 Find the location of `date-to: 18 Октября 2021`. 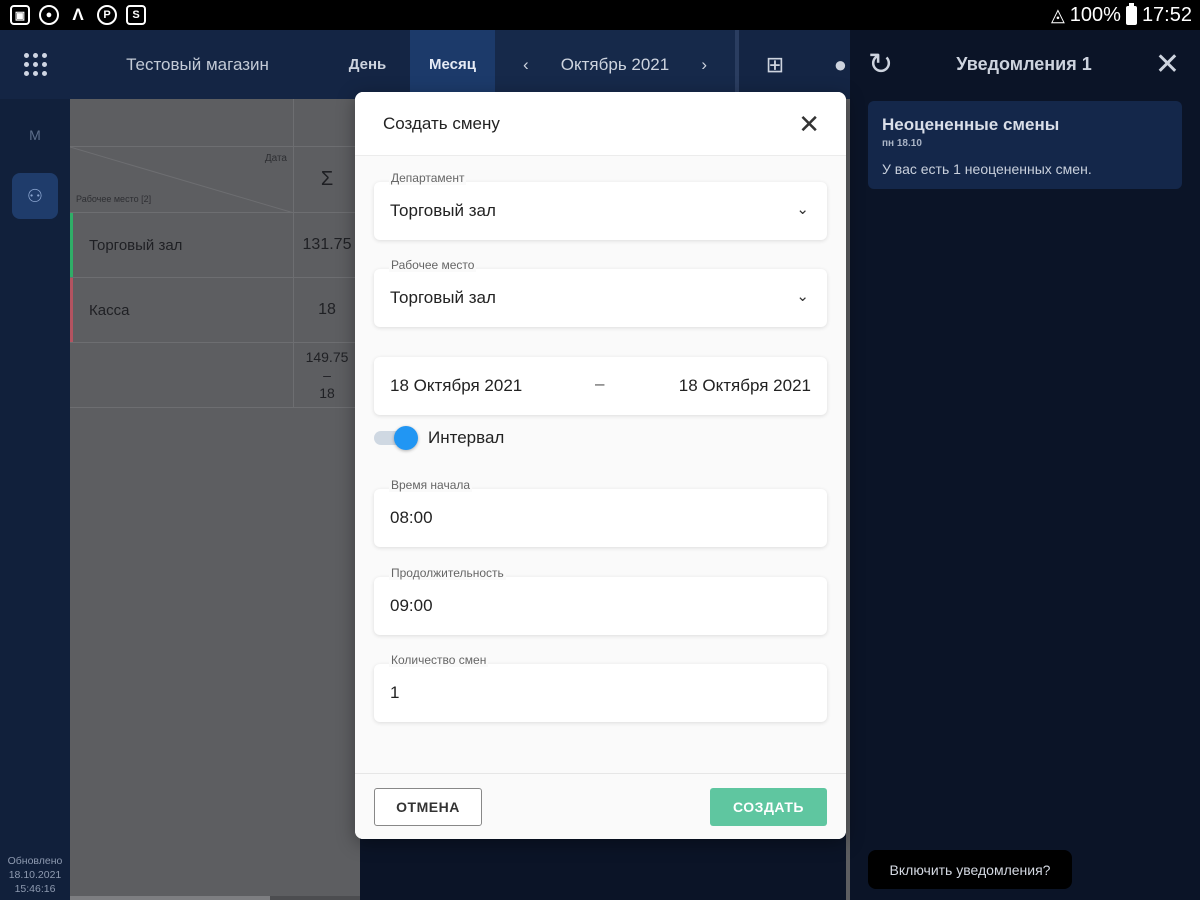

date-to: 18 Октября 2021 is located at coordinates (745, 386).